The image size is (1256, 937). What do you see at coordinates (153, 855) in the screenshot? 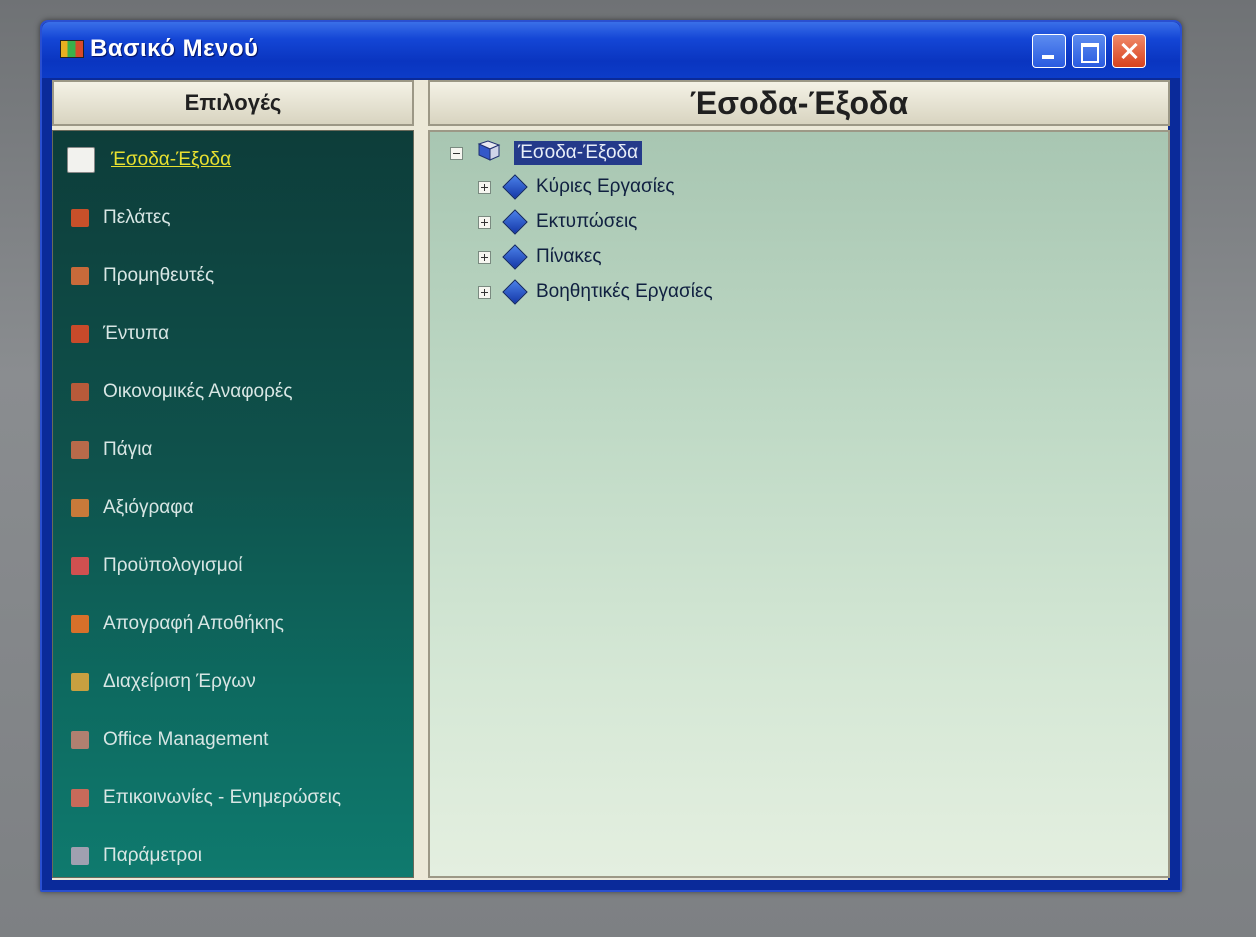
I see `sidebar-item-label: Παράμετροι` at bounding box center [153, 855].